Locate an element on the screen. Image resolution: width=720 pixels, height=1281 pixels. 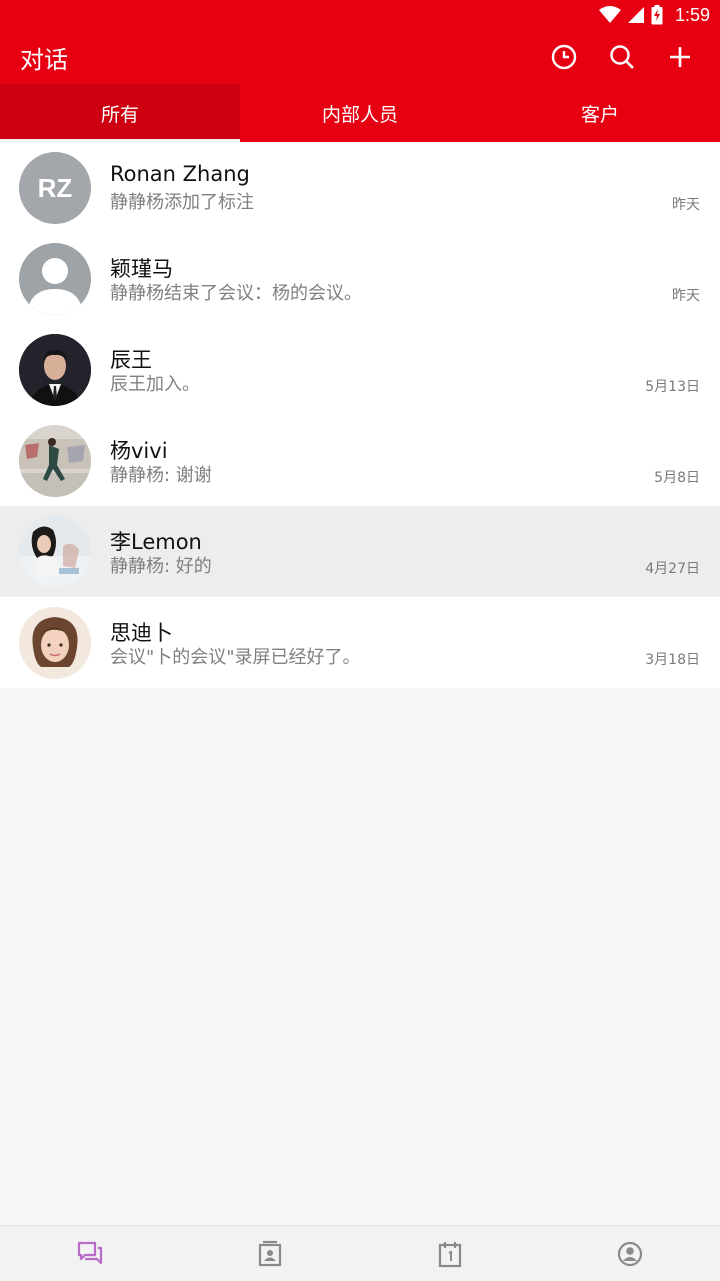
avatar: RZ is located at coordinates (55, 188).